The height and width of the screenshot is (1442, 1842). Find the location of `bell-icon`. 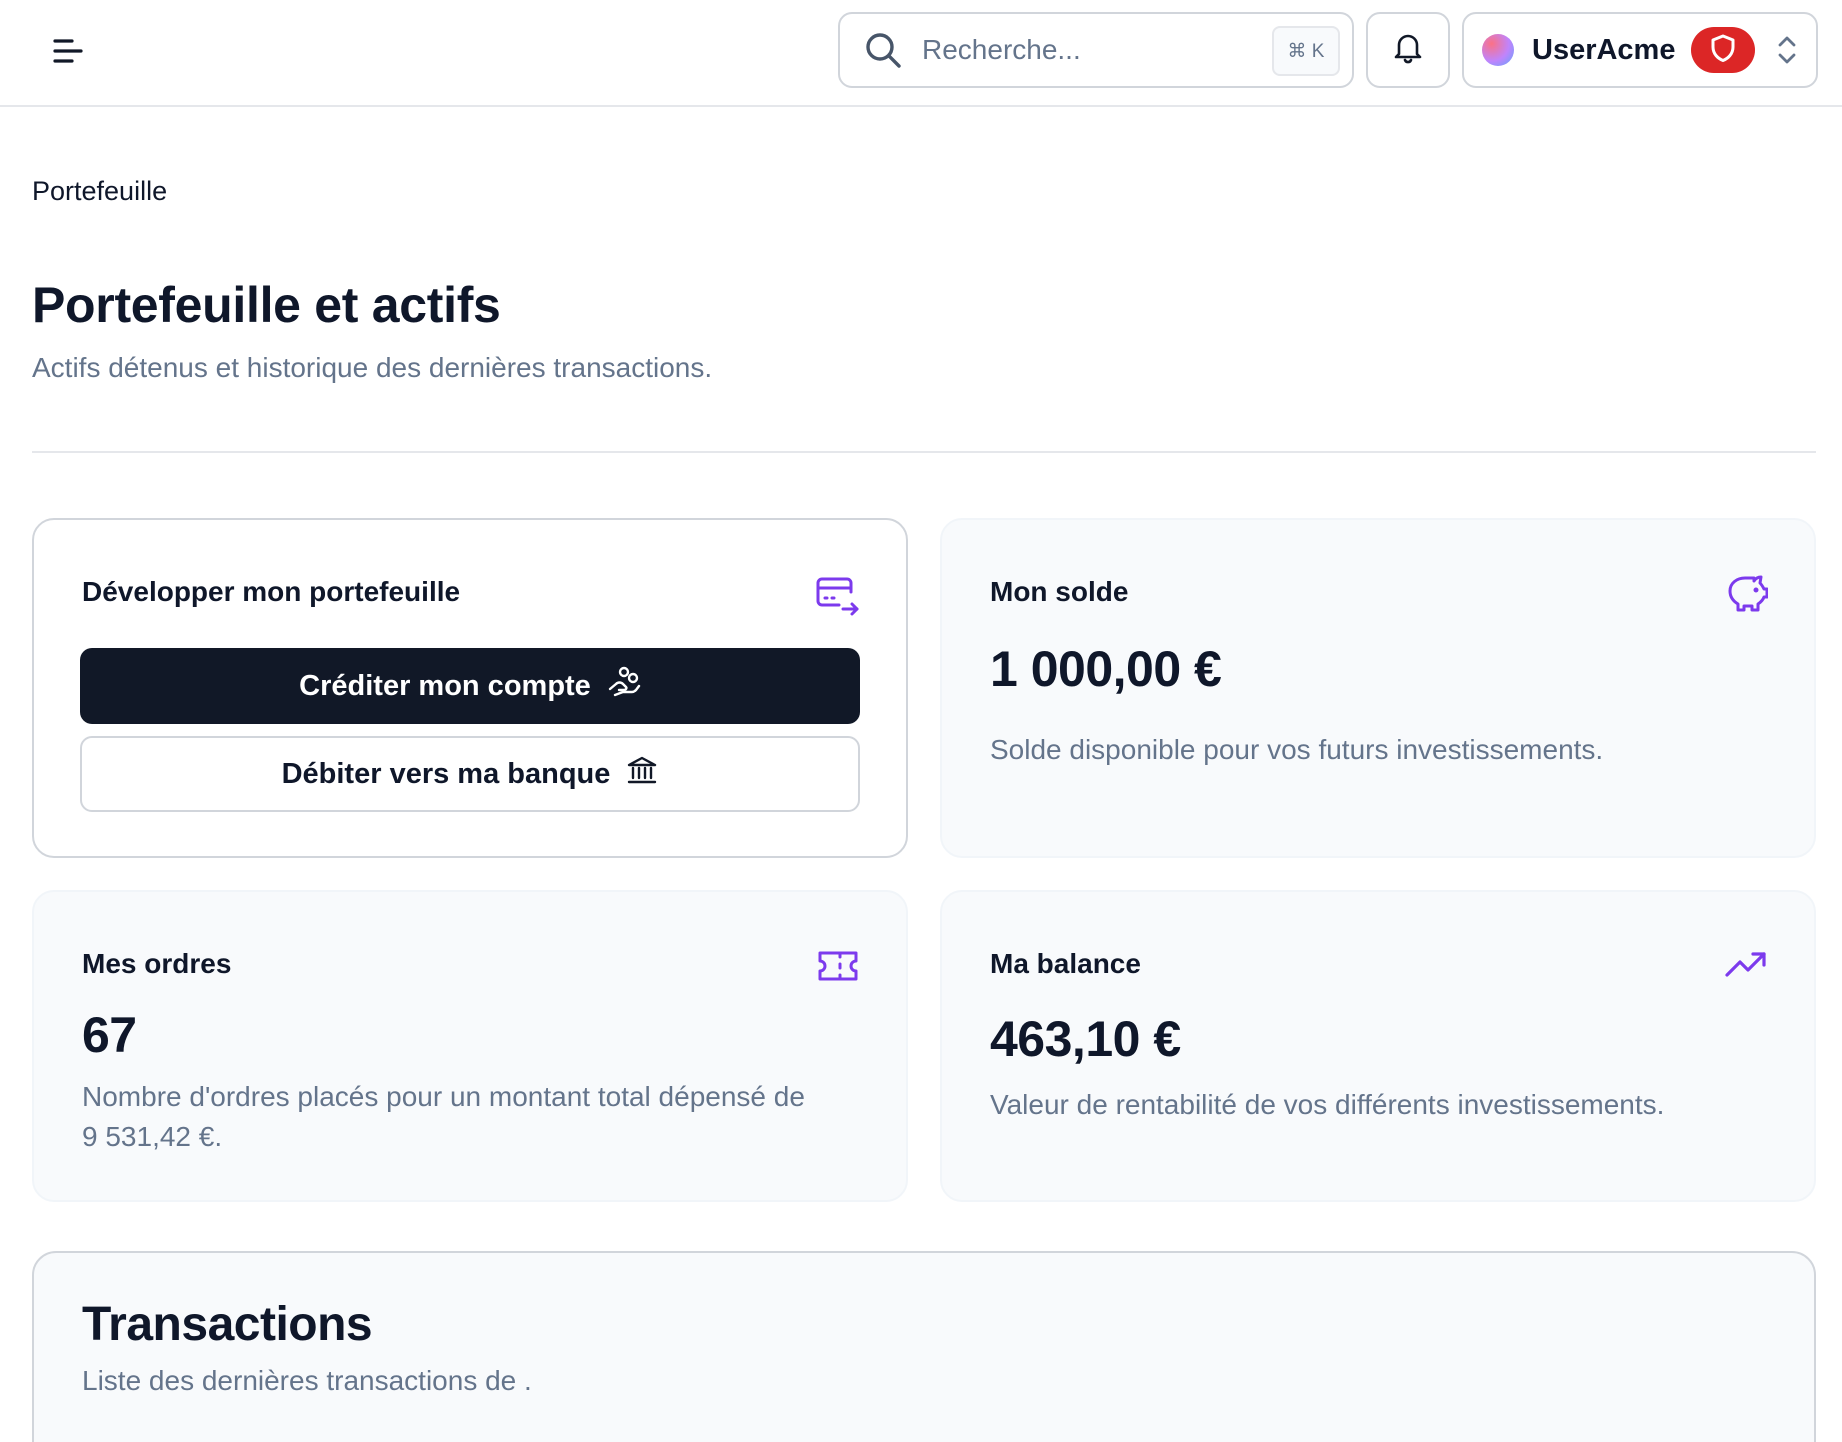

bell-icon is located at coordinates (1408, 50).